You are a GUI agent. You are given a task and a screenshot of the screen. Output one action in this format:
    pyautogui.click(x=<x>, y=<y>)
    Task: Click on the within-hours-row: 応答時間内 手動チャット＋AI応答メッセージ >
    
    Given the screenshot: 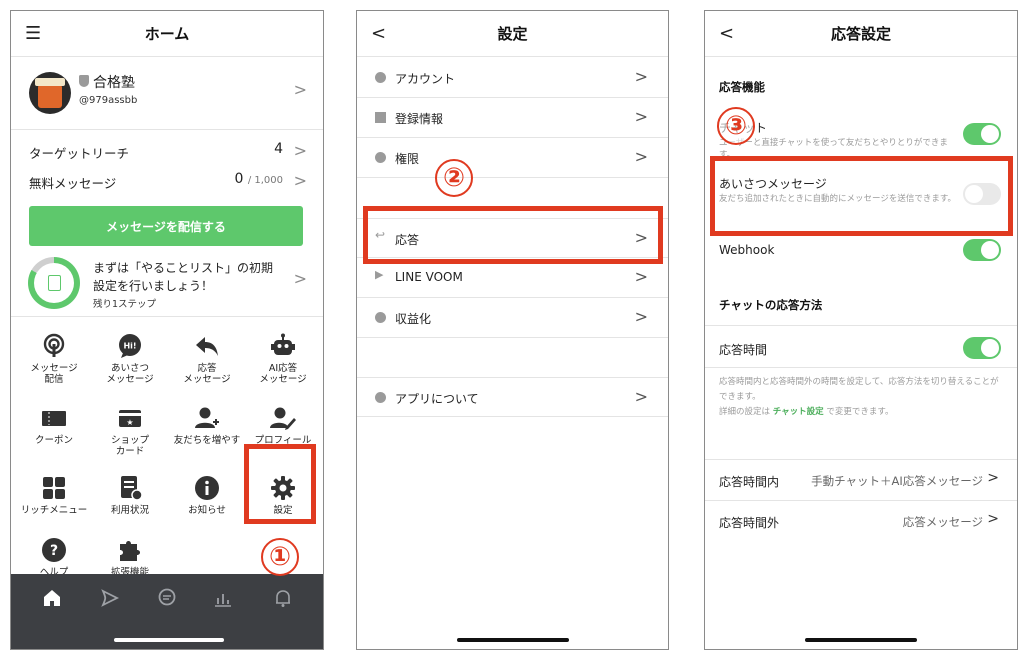 What is the action you would take?
    pyautogui.click(x=861, y=480)
    